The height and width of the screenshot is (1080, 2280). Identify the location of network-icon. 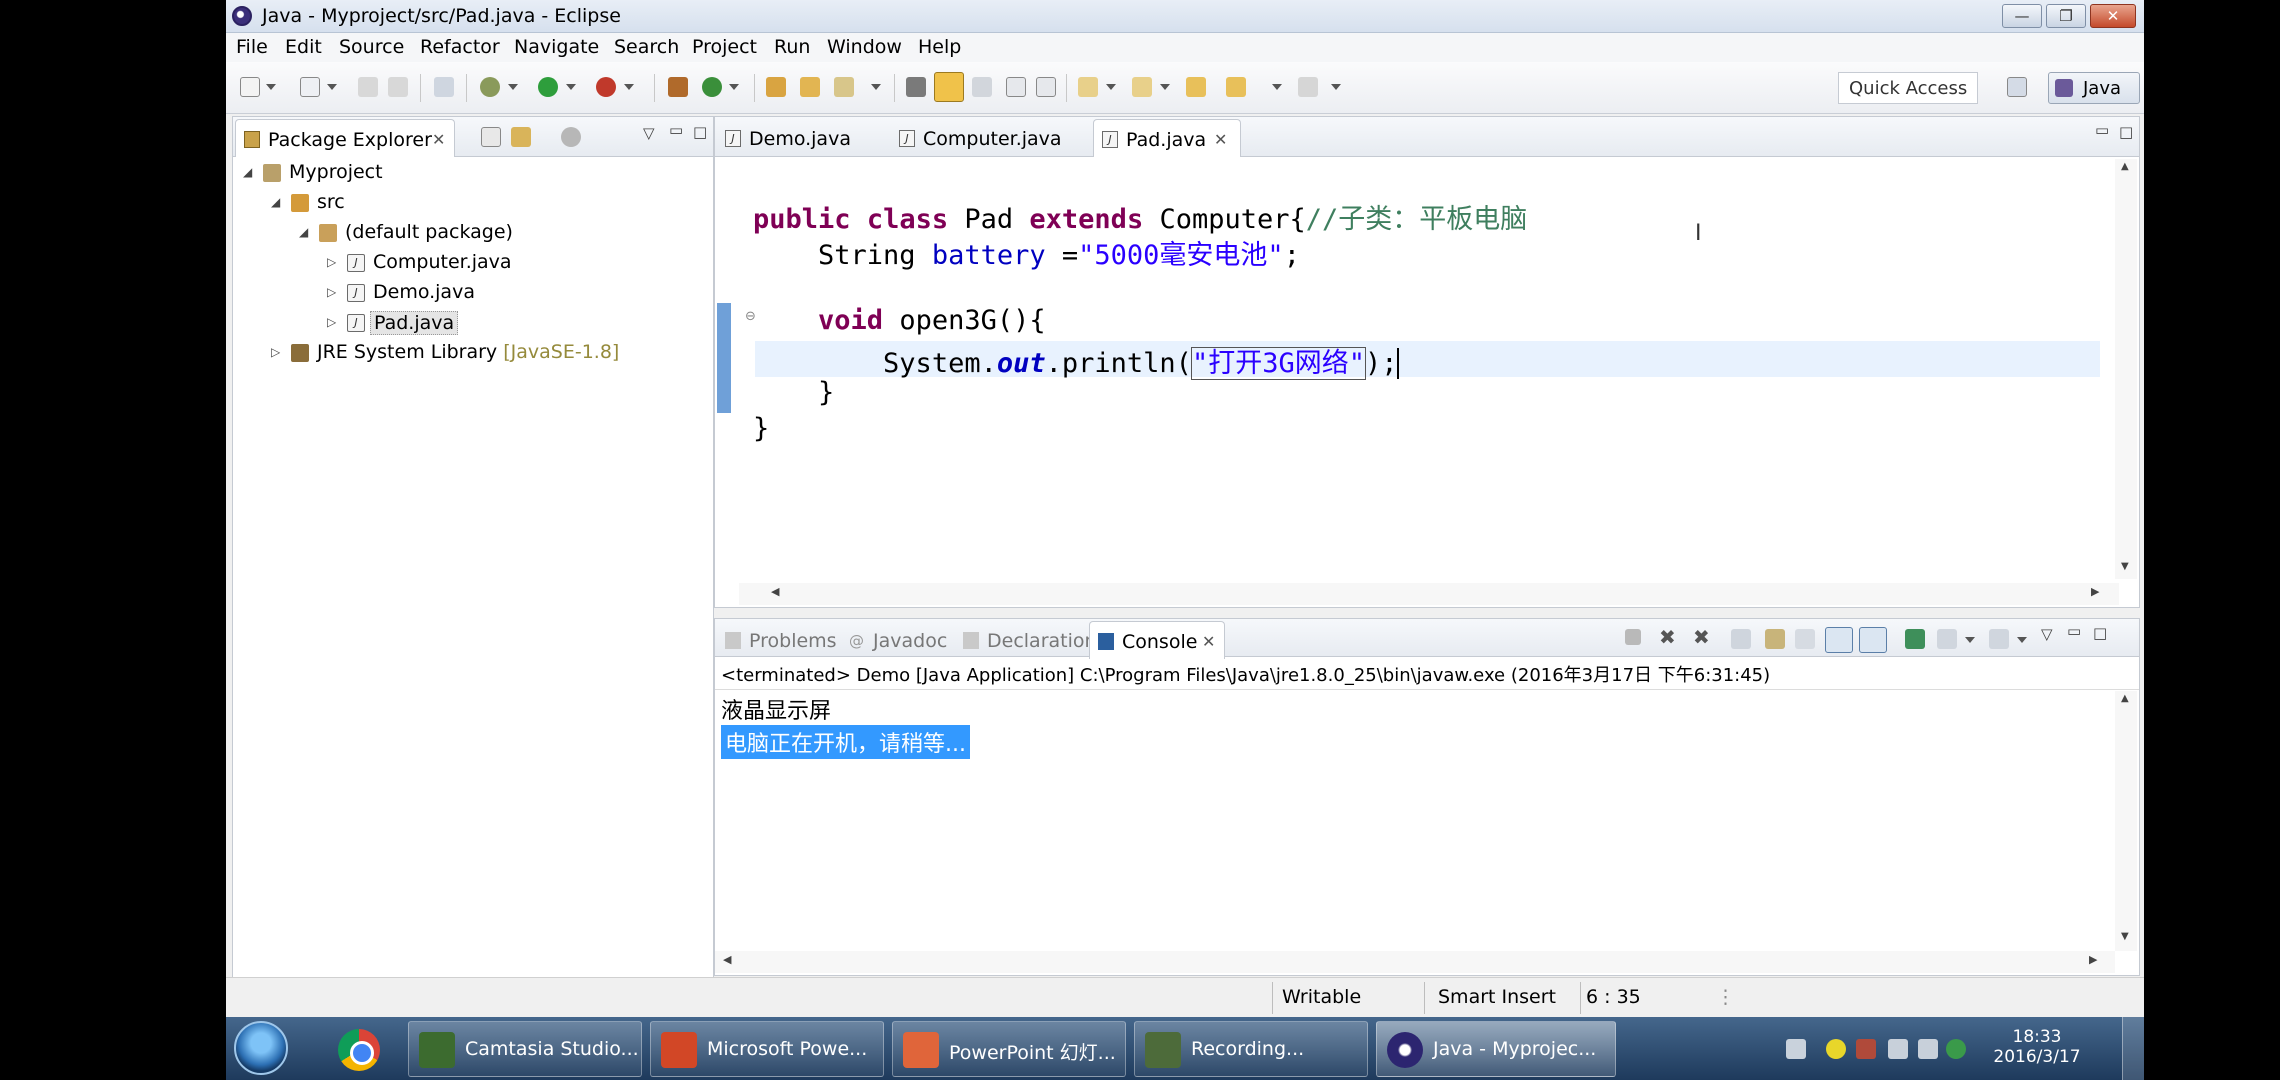
(1928, 1049).